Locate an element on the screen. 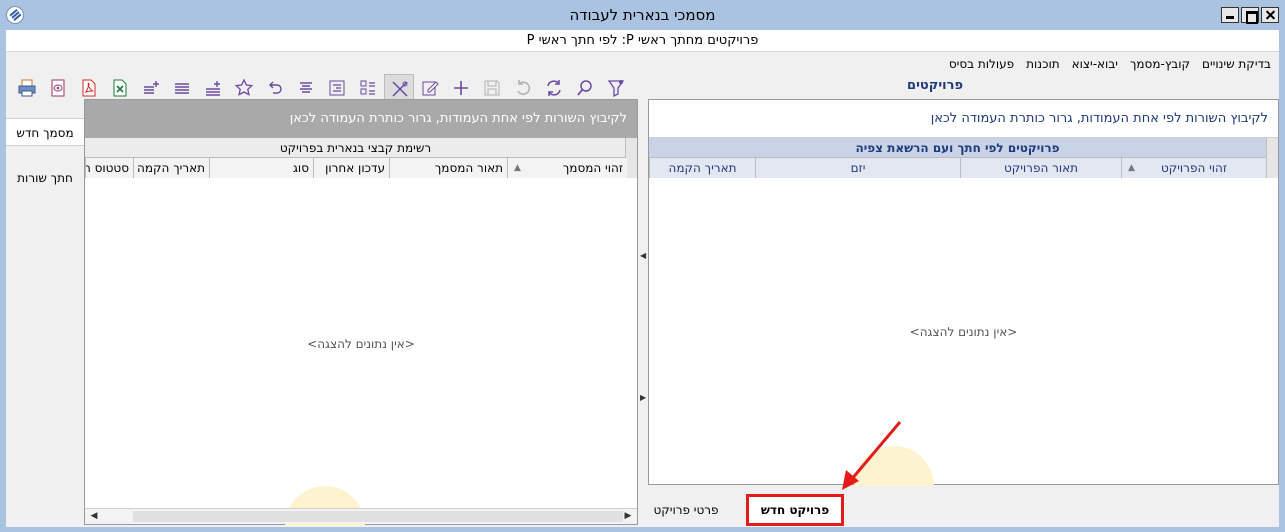 The image size is (1285, 532). save-button is located at coordinates (492, 88).